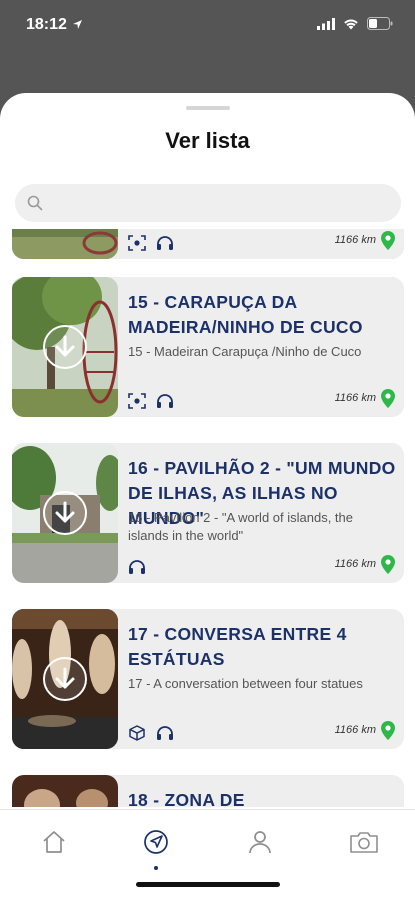 This screenshot has width=415, height=900. I want to click on item-subtitle: 17 - A conversation between four statues, so click(245, 683).